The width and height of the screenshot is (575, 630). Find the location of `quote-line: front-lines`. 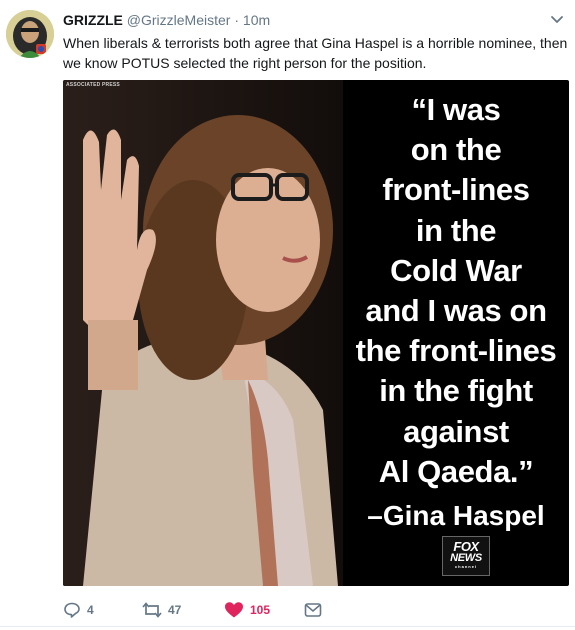

quote-line: front-lines is located at coordinates (456, 190).